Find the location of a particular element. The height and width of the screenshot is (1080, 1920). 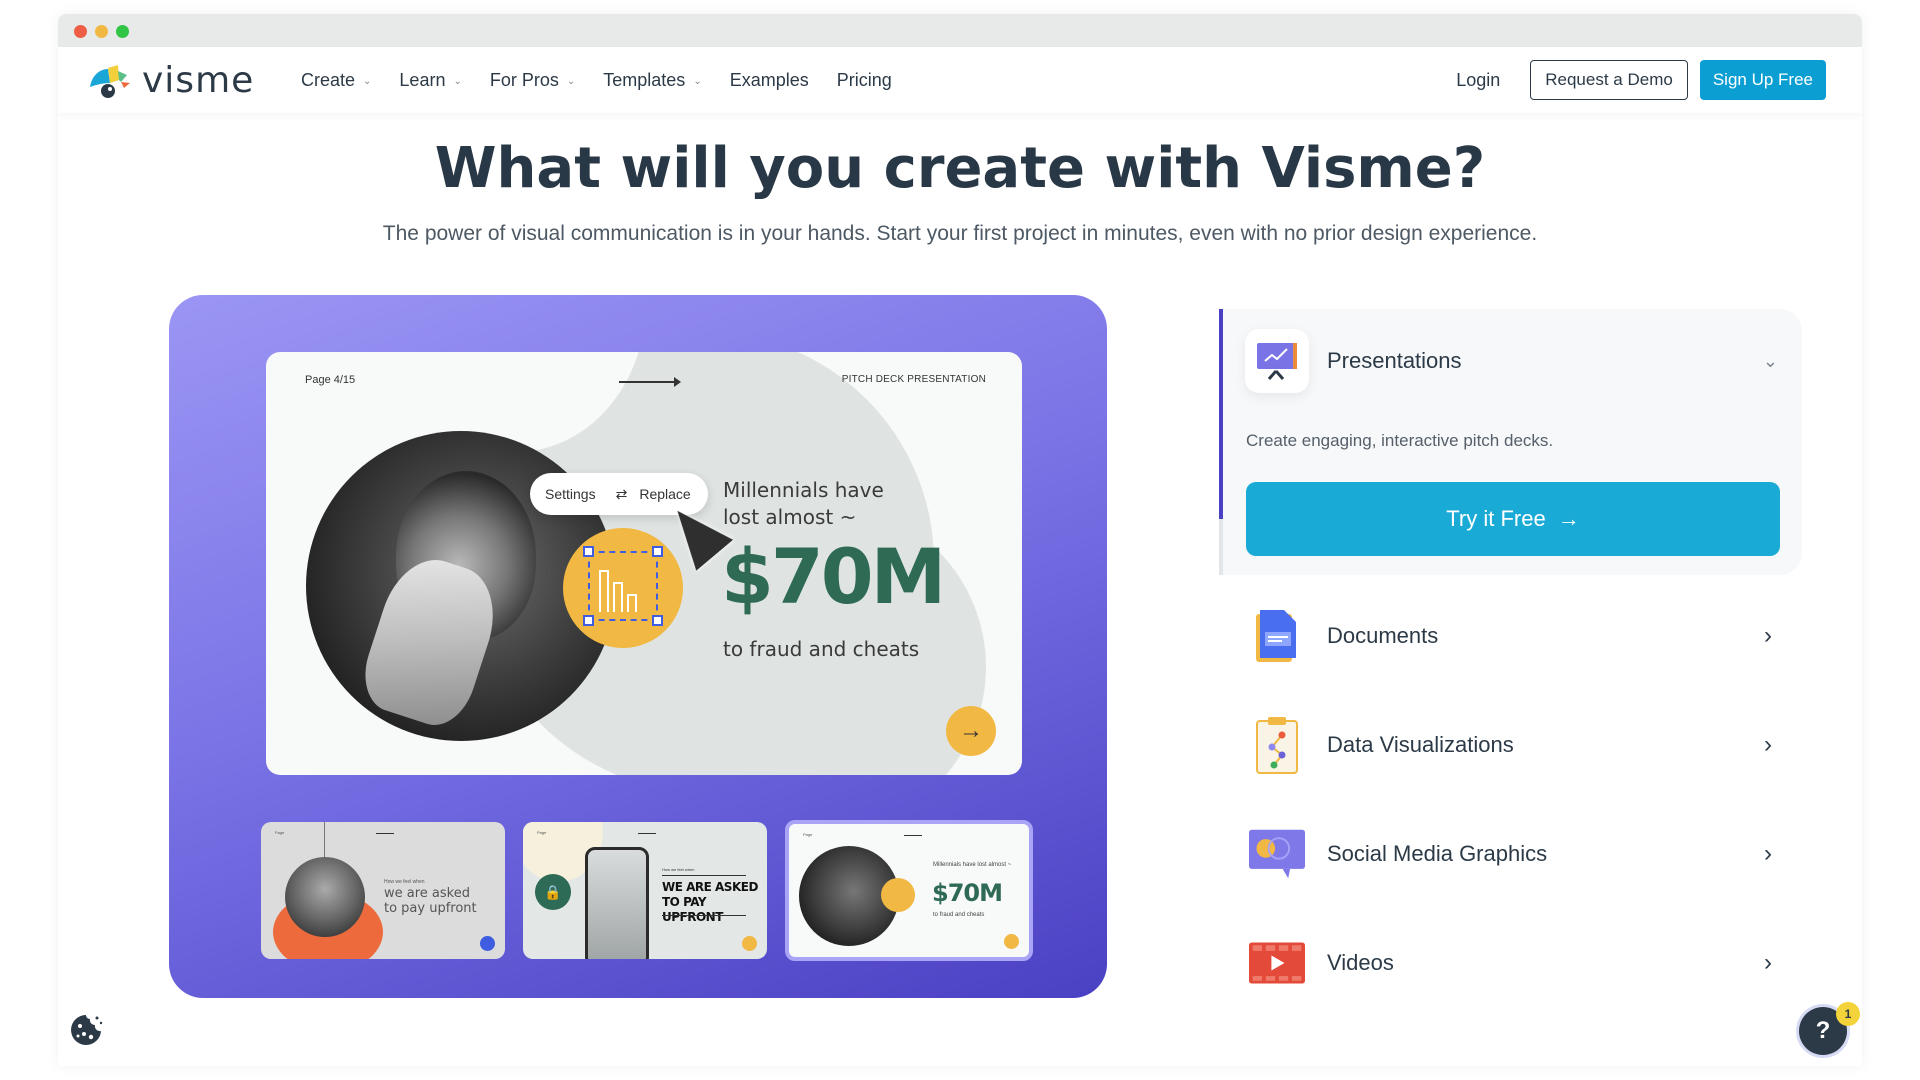

title-bar is located at coordinates (960, 30).